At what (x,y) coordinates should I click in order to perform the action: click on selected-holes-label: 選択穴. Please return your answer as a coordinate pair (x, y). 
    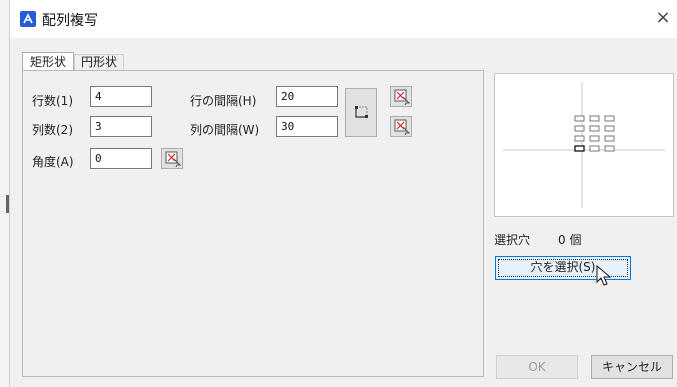
    Looking at the image, I should click on (512, 240).